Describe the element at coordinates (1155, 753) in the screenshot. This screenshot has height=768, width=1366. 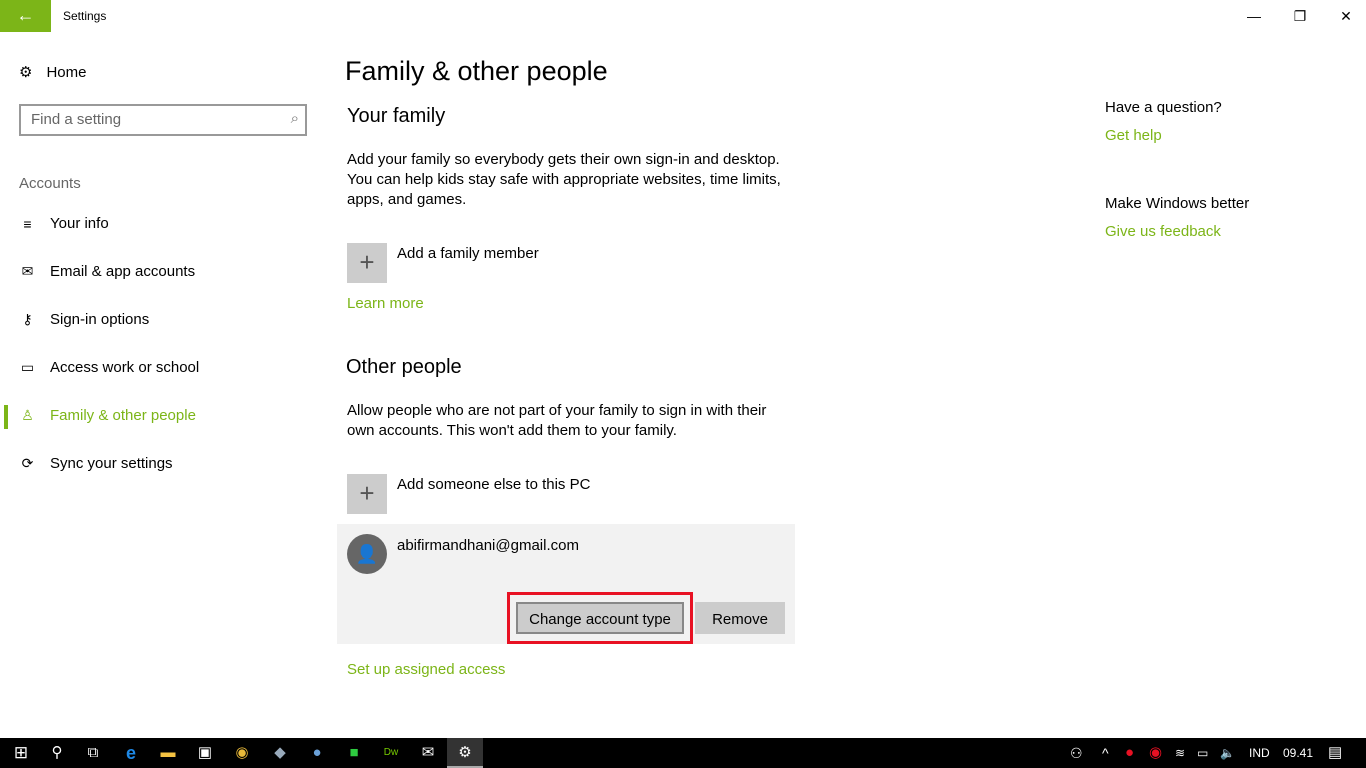
I see `recorder-icon: ◉` at that location.